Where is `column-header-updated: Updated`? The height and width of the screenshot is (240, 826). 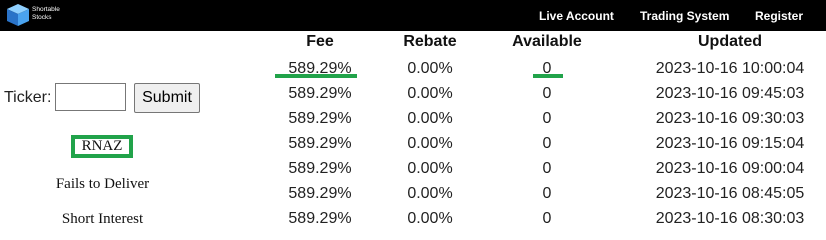 column-header-updated: Updated is located at coordinates (730, 41).